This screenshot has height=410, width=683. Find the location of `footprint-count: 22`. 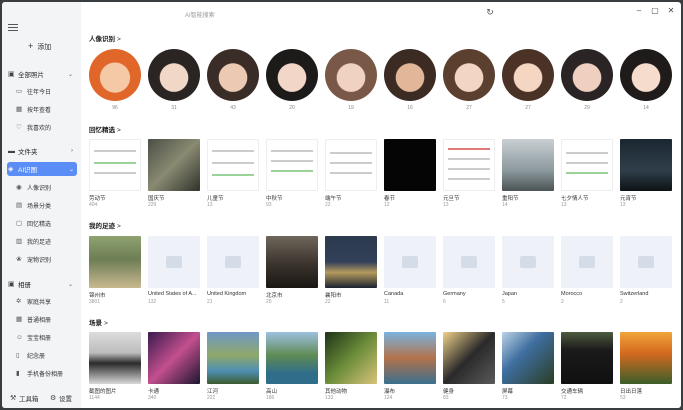

footprint-count: 22 is located at coordinates (328, 302).